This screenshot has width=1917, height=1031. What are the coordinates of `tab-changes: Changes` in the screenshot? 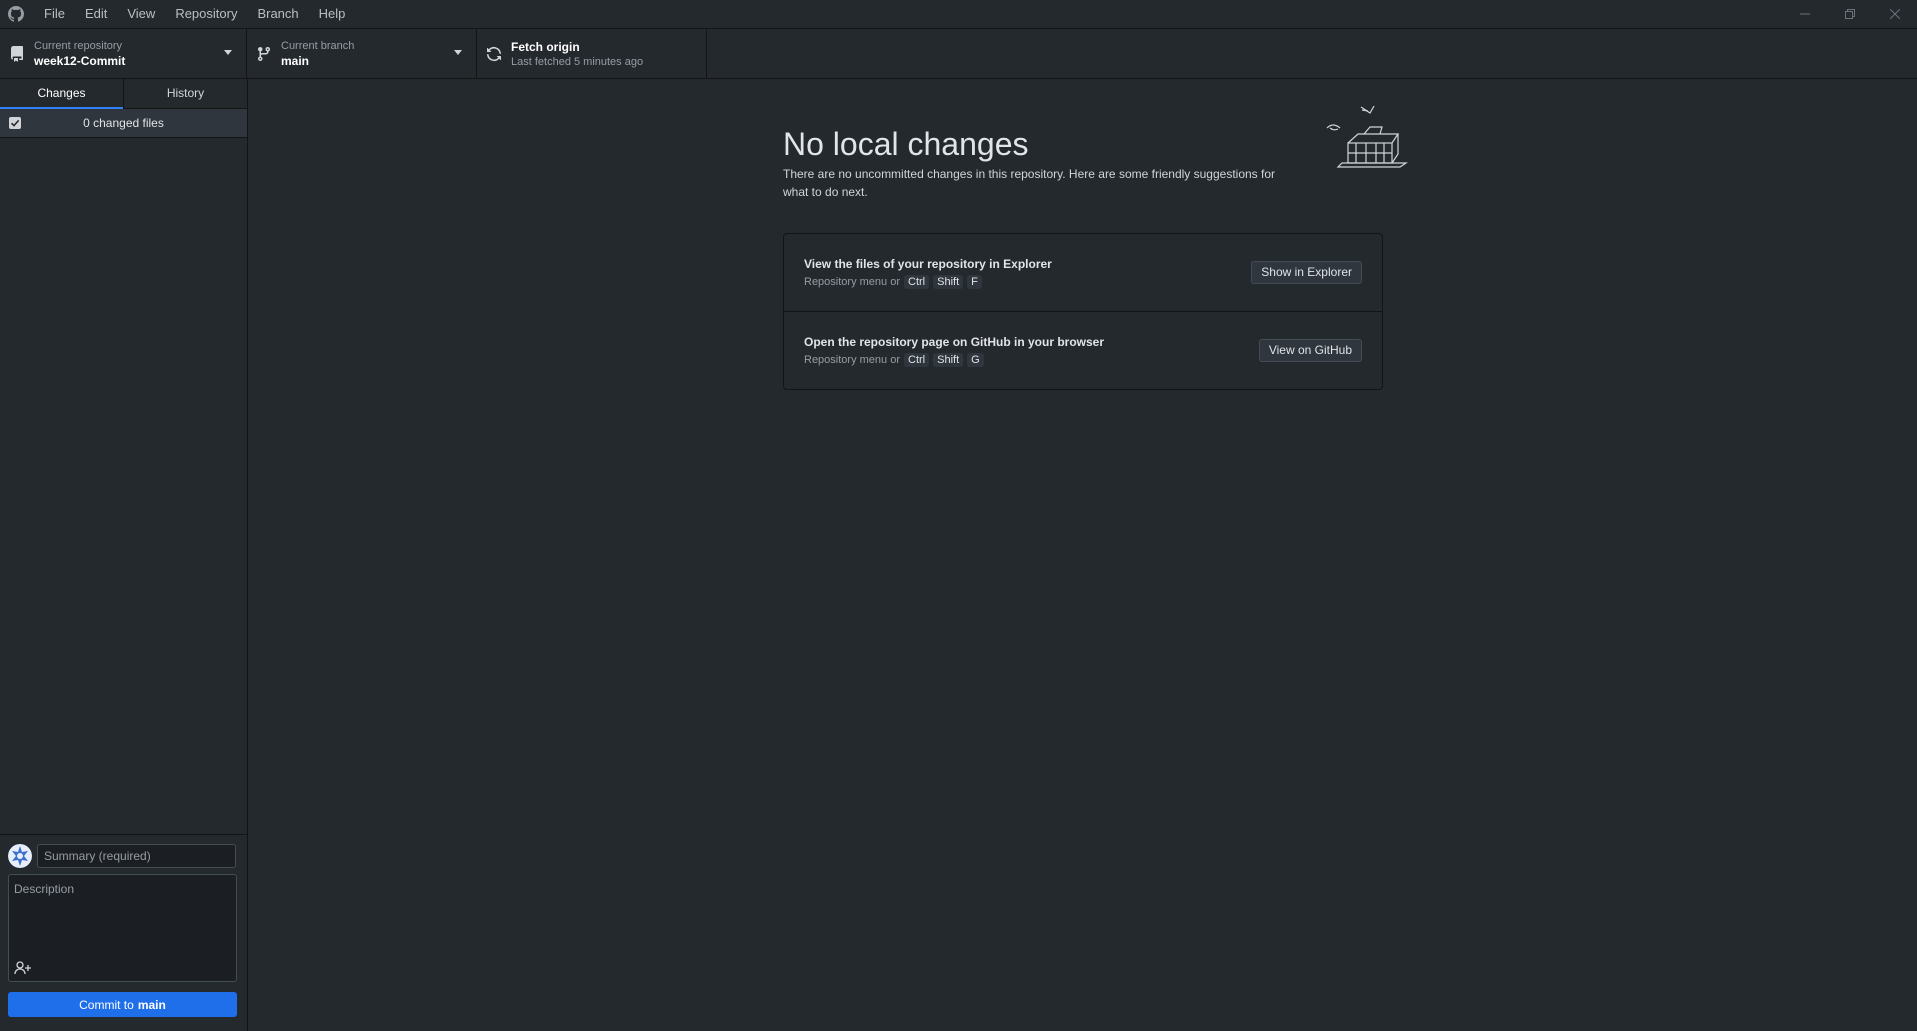 It's located at (61, 94).